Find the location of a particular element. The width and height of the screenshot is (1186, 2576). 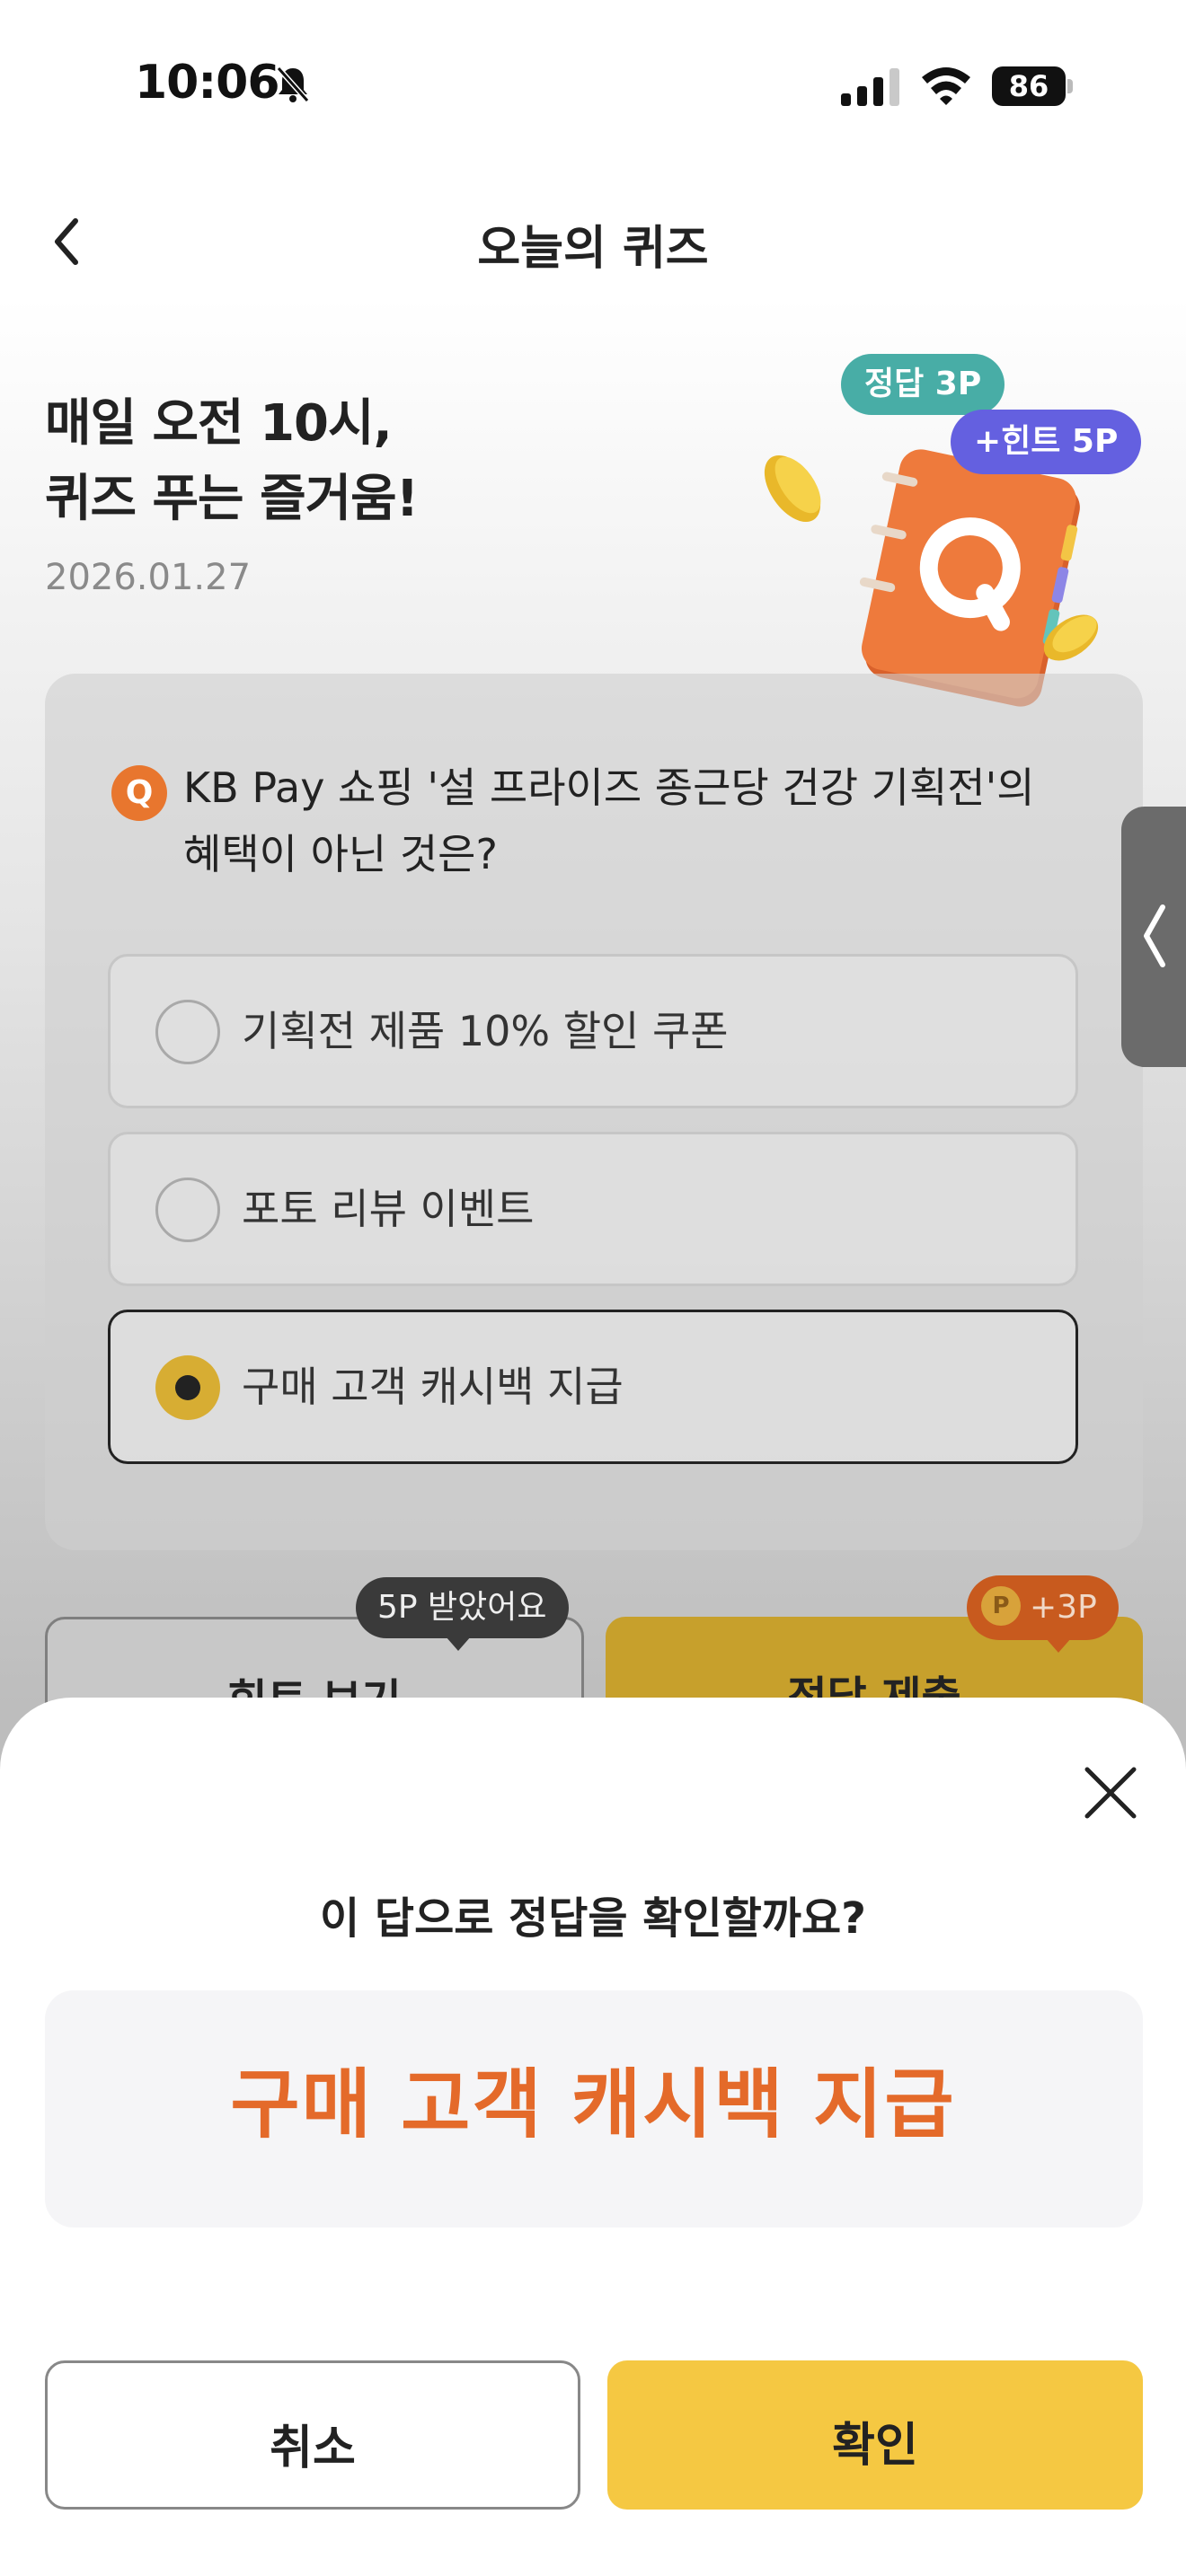

cancel-button-label: 취소 is located at coordinates (313, 2448).